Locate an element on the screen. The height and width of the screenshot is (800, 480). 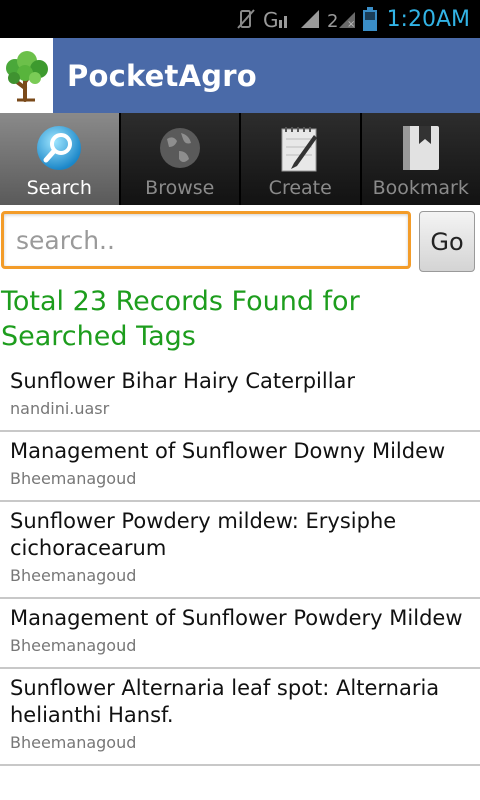
record-title: Sunflower Bihar Hairy Caterpillar is located at coordinates (183, 381).